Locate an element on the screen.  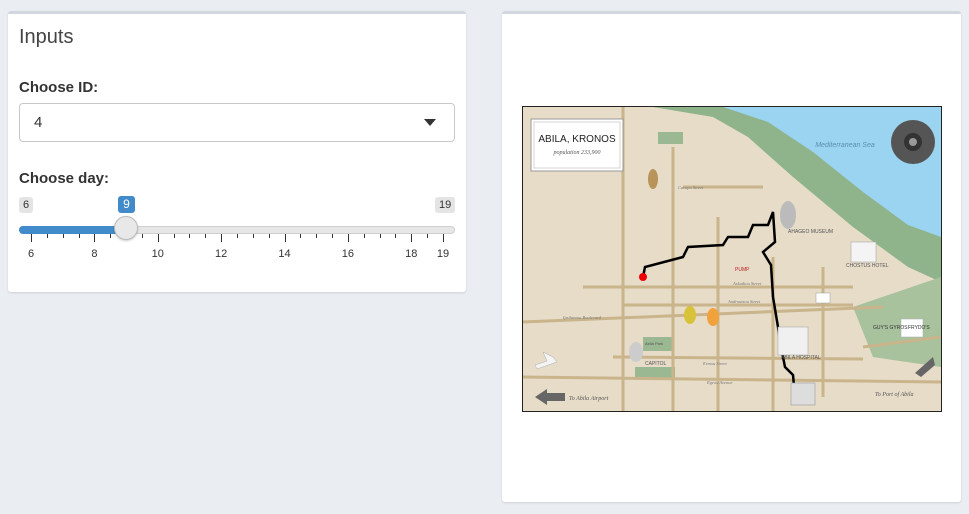
office-building-icon is located at coordinates (803, 394).